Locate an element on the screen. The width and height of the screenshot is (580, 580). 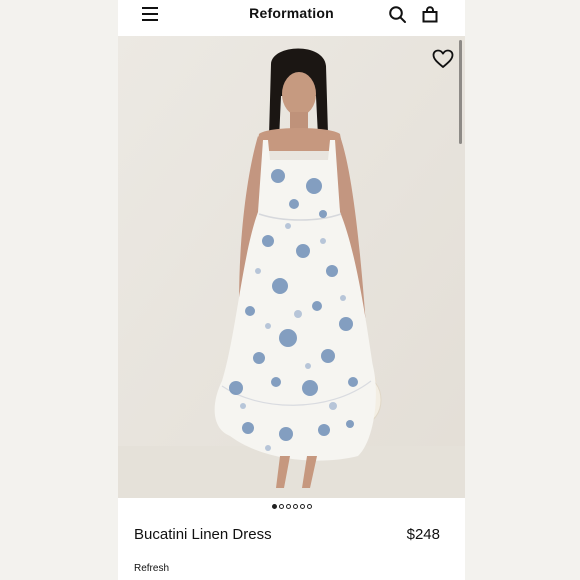
page-scrollbar is located at coordinates (460, 92).